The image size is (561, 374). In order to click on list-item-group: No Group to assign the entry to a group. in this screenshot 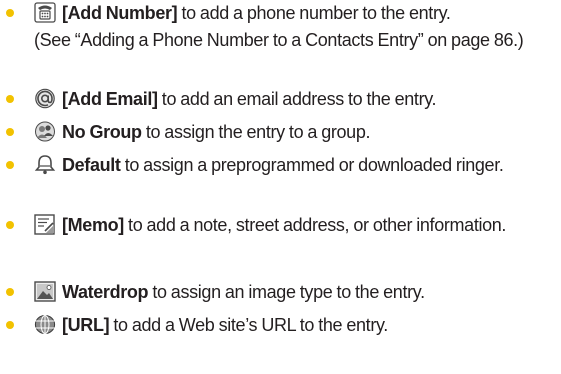, I will do `click(280, 132)`.